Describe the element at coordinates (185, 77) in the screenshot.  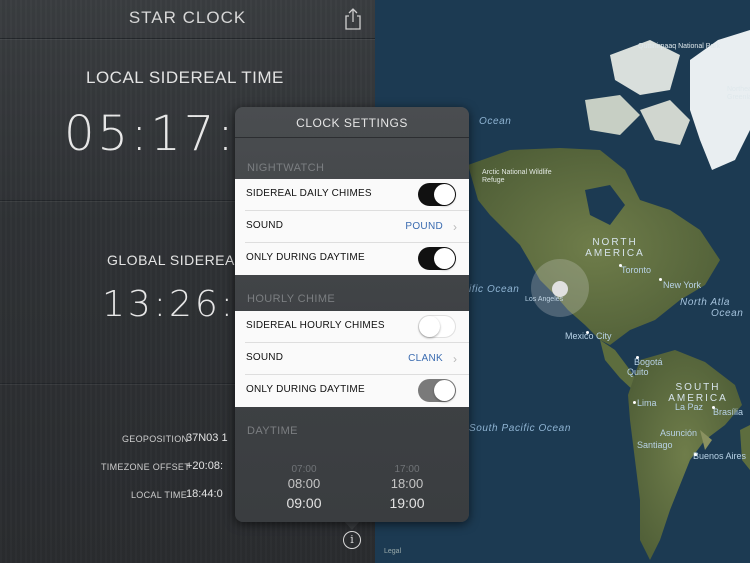
I see `local-sidereal-title: LOCAL SIDEREAL TIME` at that location.